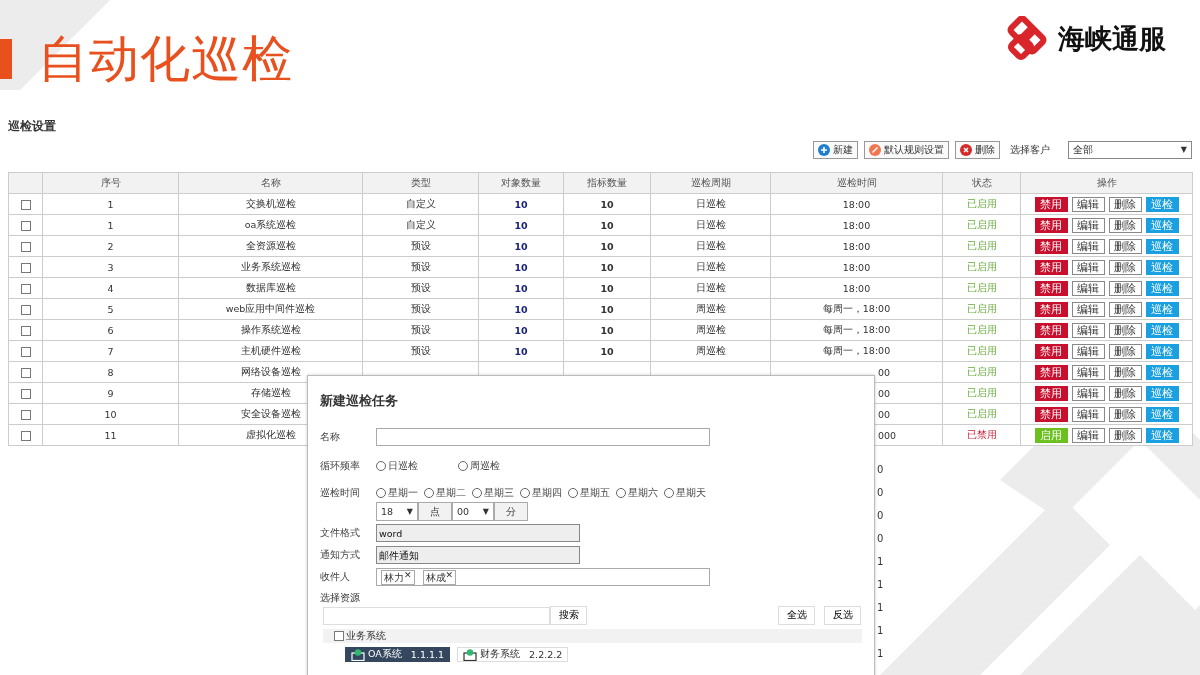 This screenshot has width=1200, height=675. Describe the element at coordinates (906, 150) in the screenshot. I see `toolbar-button: 默认规则设置` at that location.